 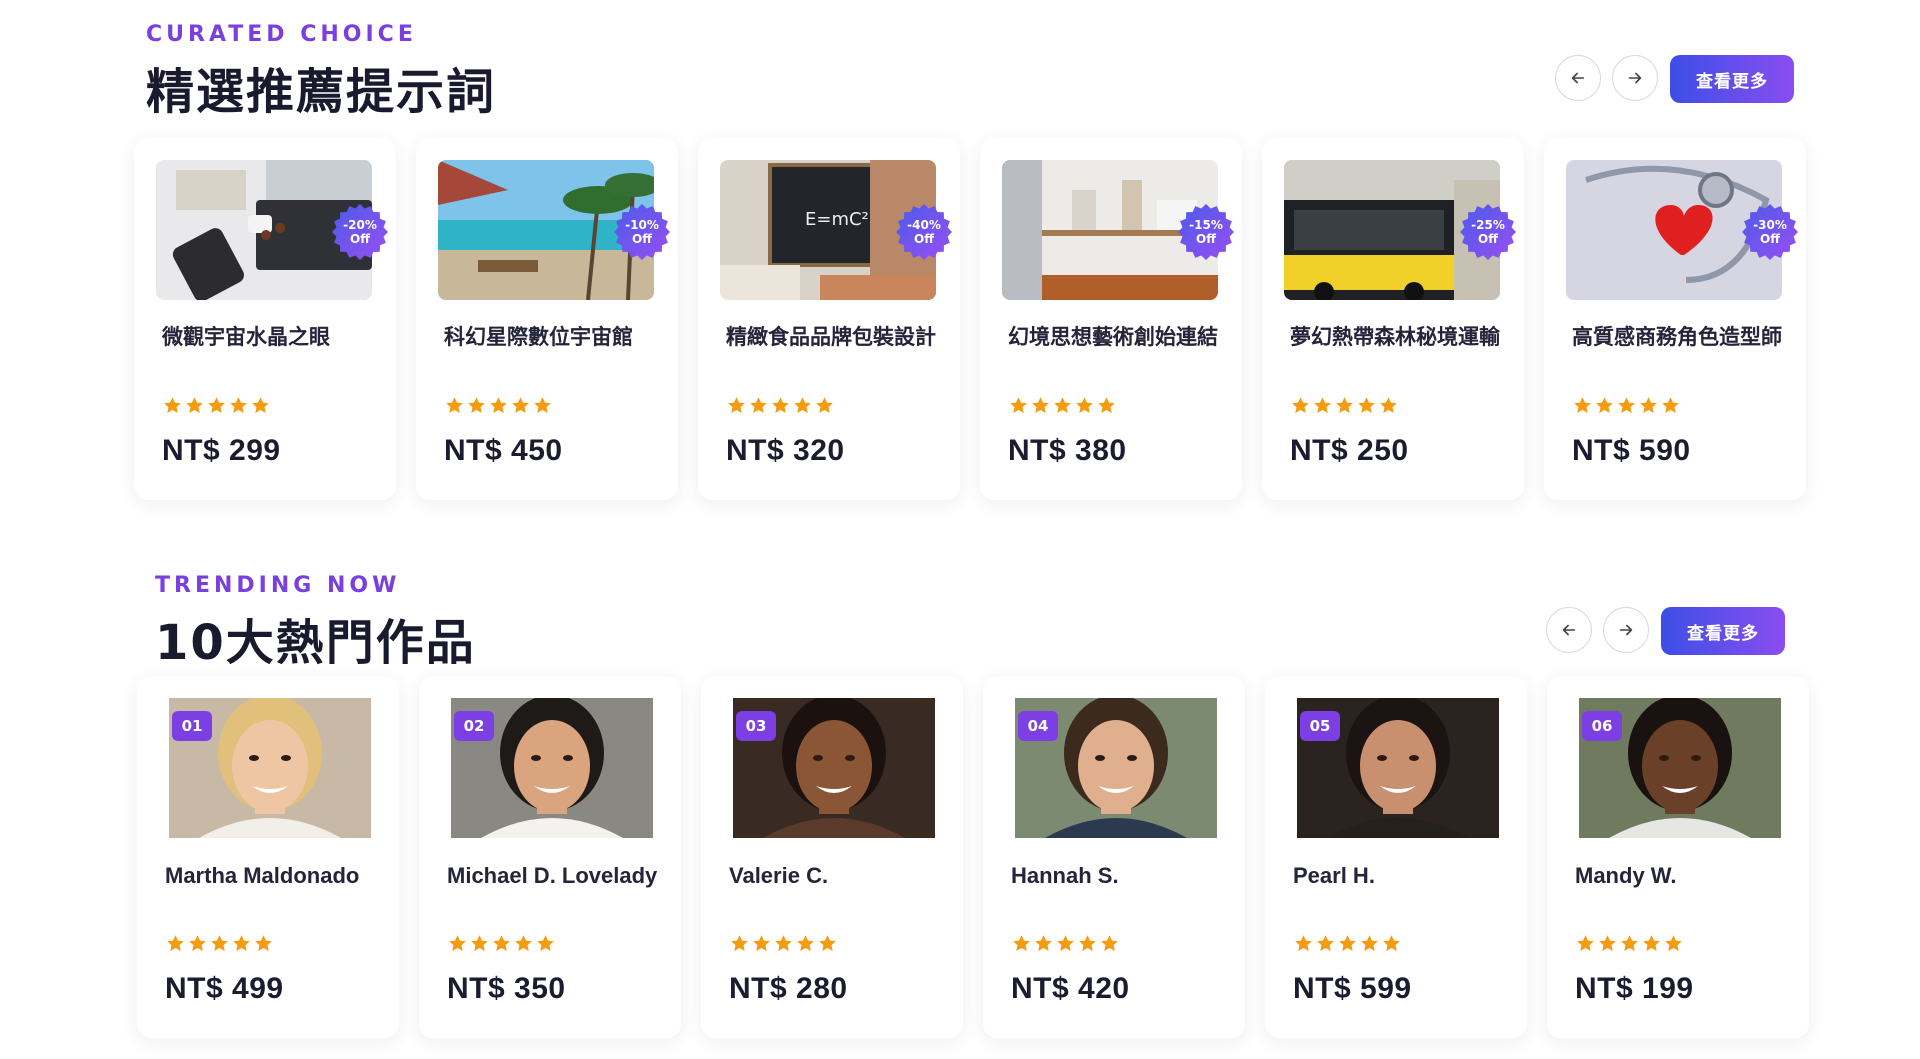 I want to click on curated-view-more-button: 查看更多, so click(x=1732, y=79).